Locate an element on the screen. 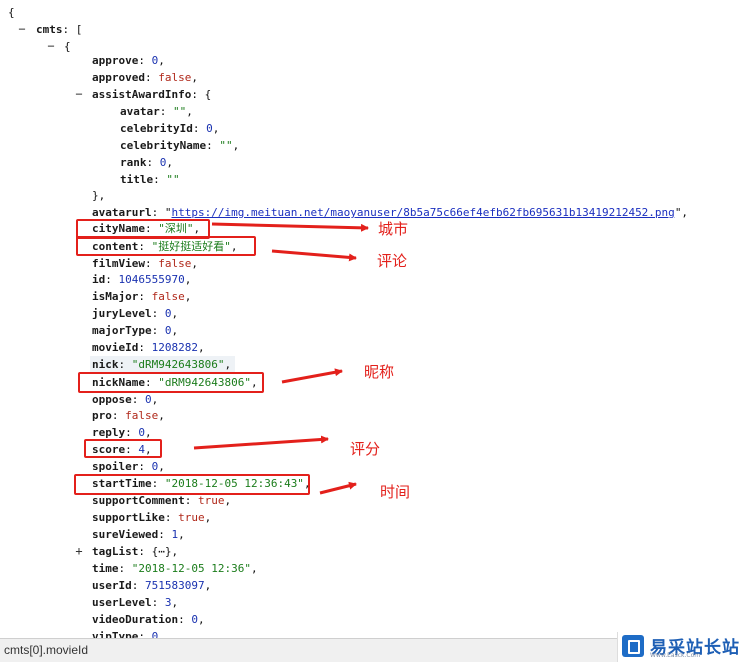 The image size is (752, 662). json-row-ismajor: isMajor: false, is located at coordinates (142, 296).